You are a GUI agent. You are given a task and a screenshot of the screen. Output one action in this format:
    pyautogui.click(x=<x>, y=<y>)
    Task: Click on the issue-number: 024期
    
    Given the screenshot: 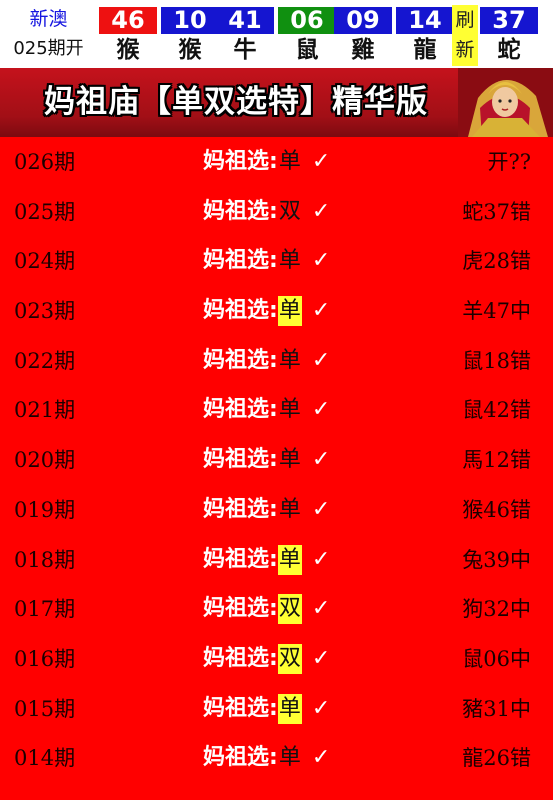 What is the action you would take?
    pyautogui.click(x=45, y=261)
    